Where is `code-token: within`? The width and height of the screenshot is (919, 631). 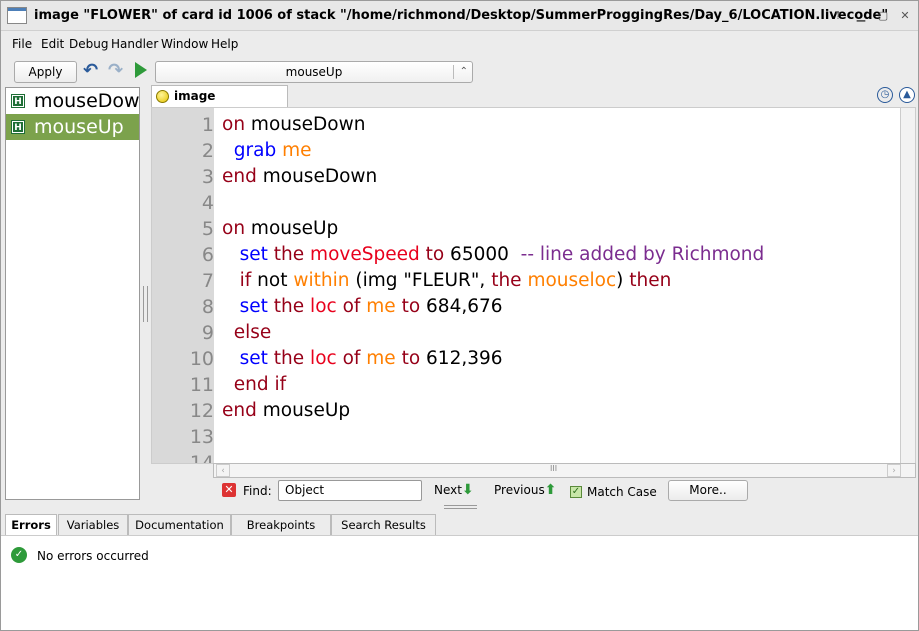 code-token: within is located at coordinates (321, 280).